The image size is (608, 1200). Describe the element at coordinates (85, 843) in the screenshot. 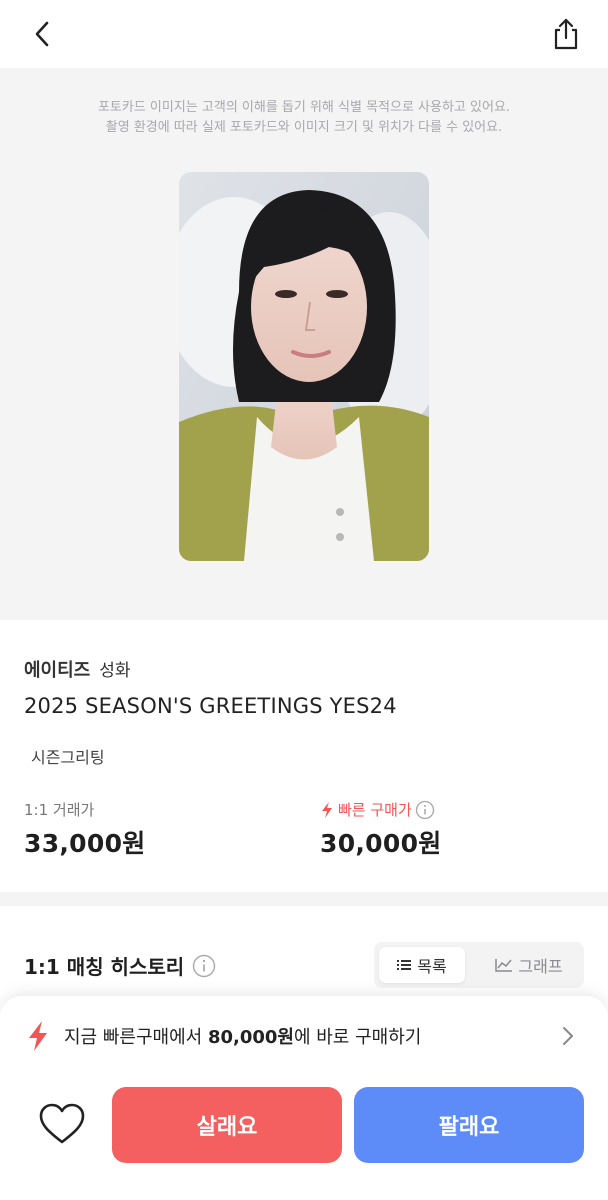

I see `trade-price-value: 33,000원` at that location.